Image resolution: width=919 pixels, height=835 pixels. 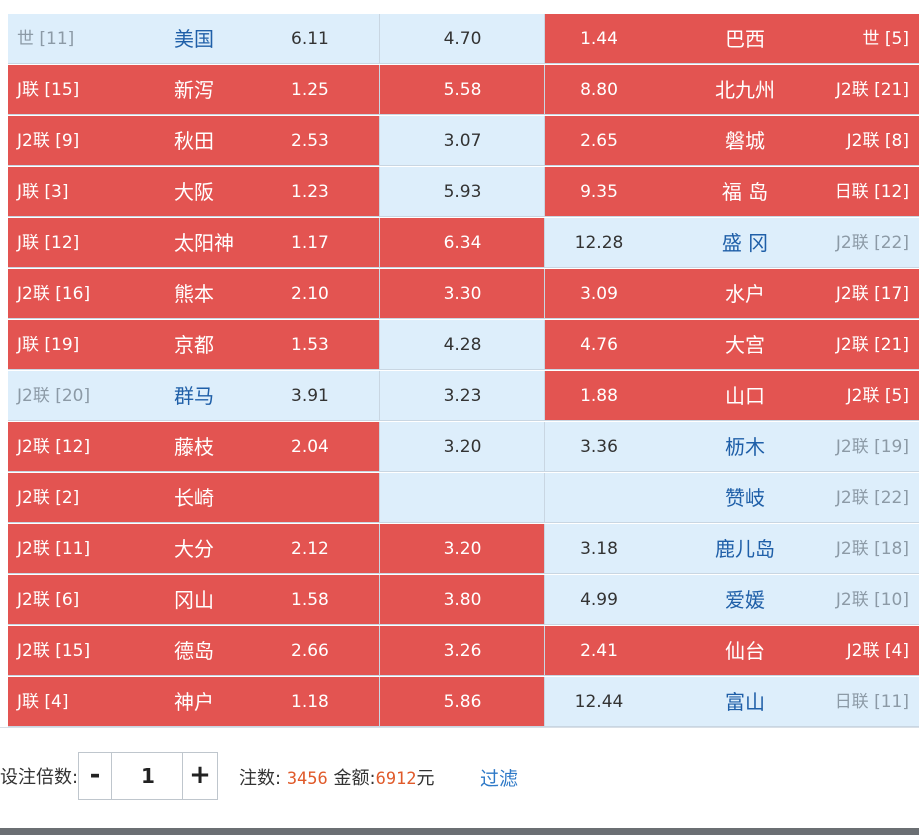 What do you see at coordinates (48, 243) in the screenshot?
I see `home-league-label: J联 [12]` at bounding box center [48, 243].